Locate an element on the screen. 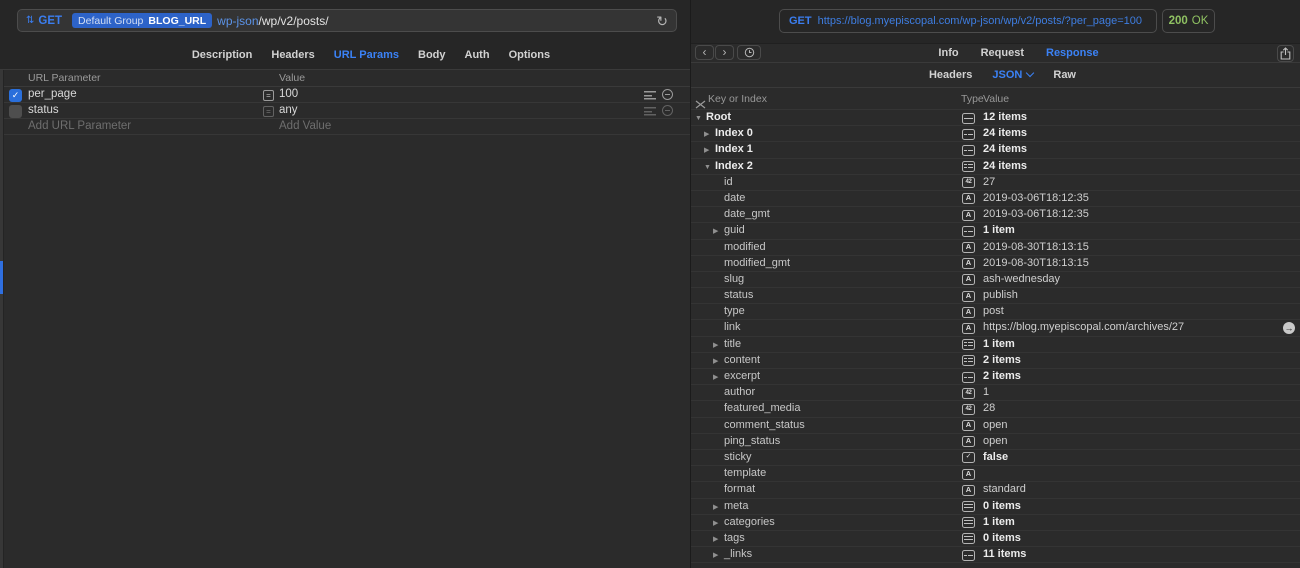 The image size is (1300, 568). share-icon is located at coordinates (1285, 53).